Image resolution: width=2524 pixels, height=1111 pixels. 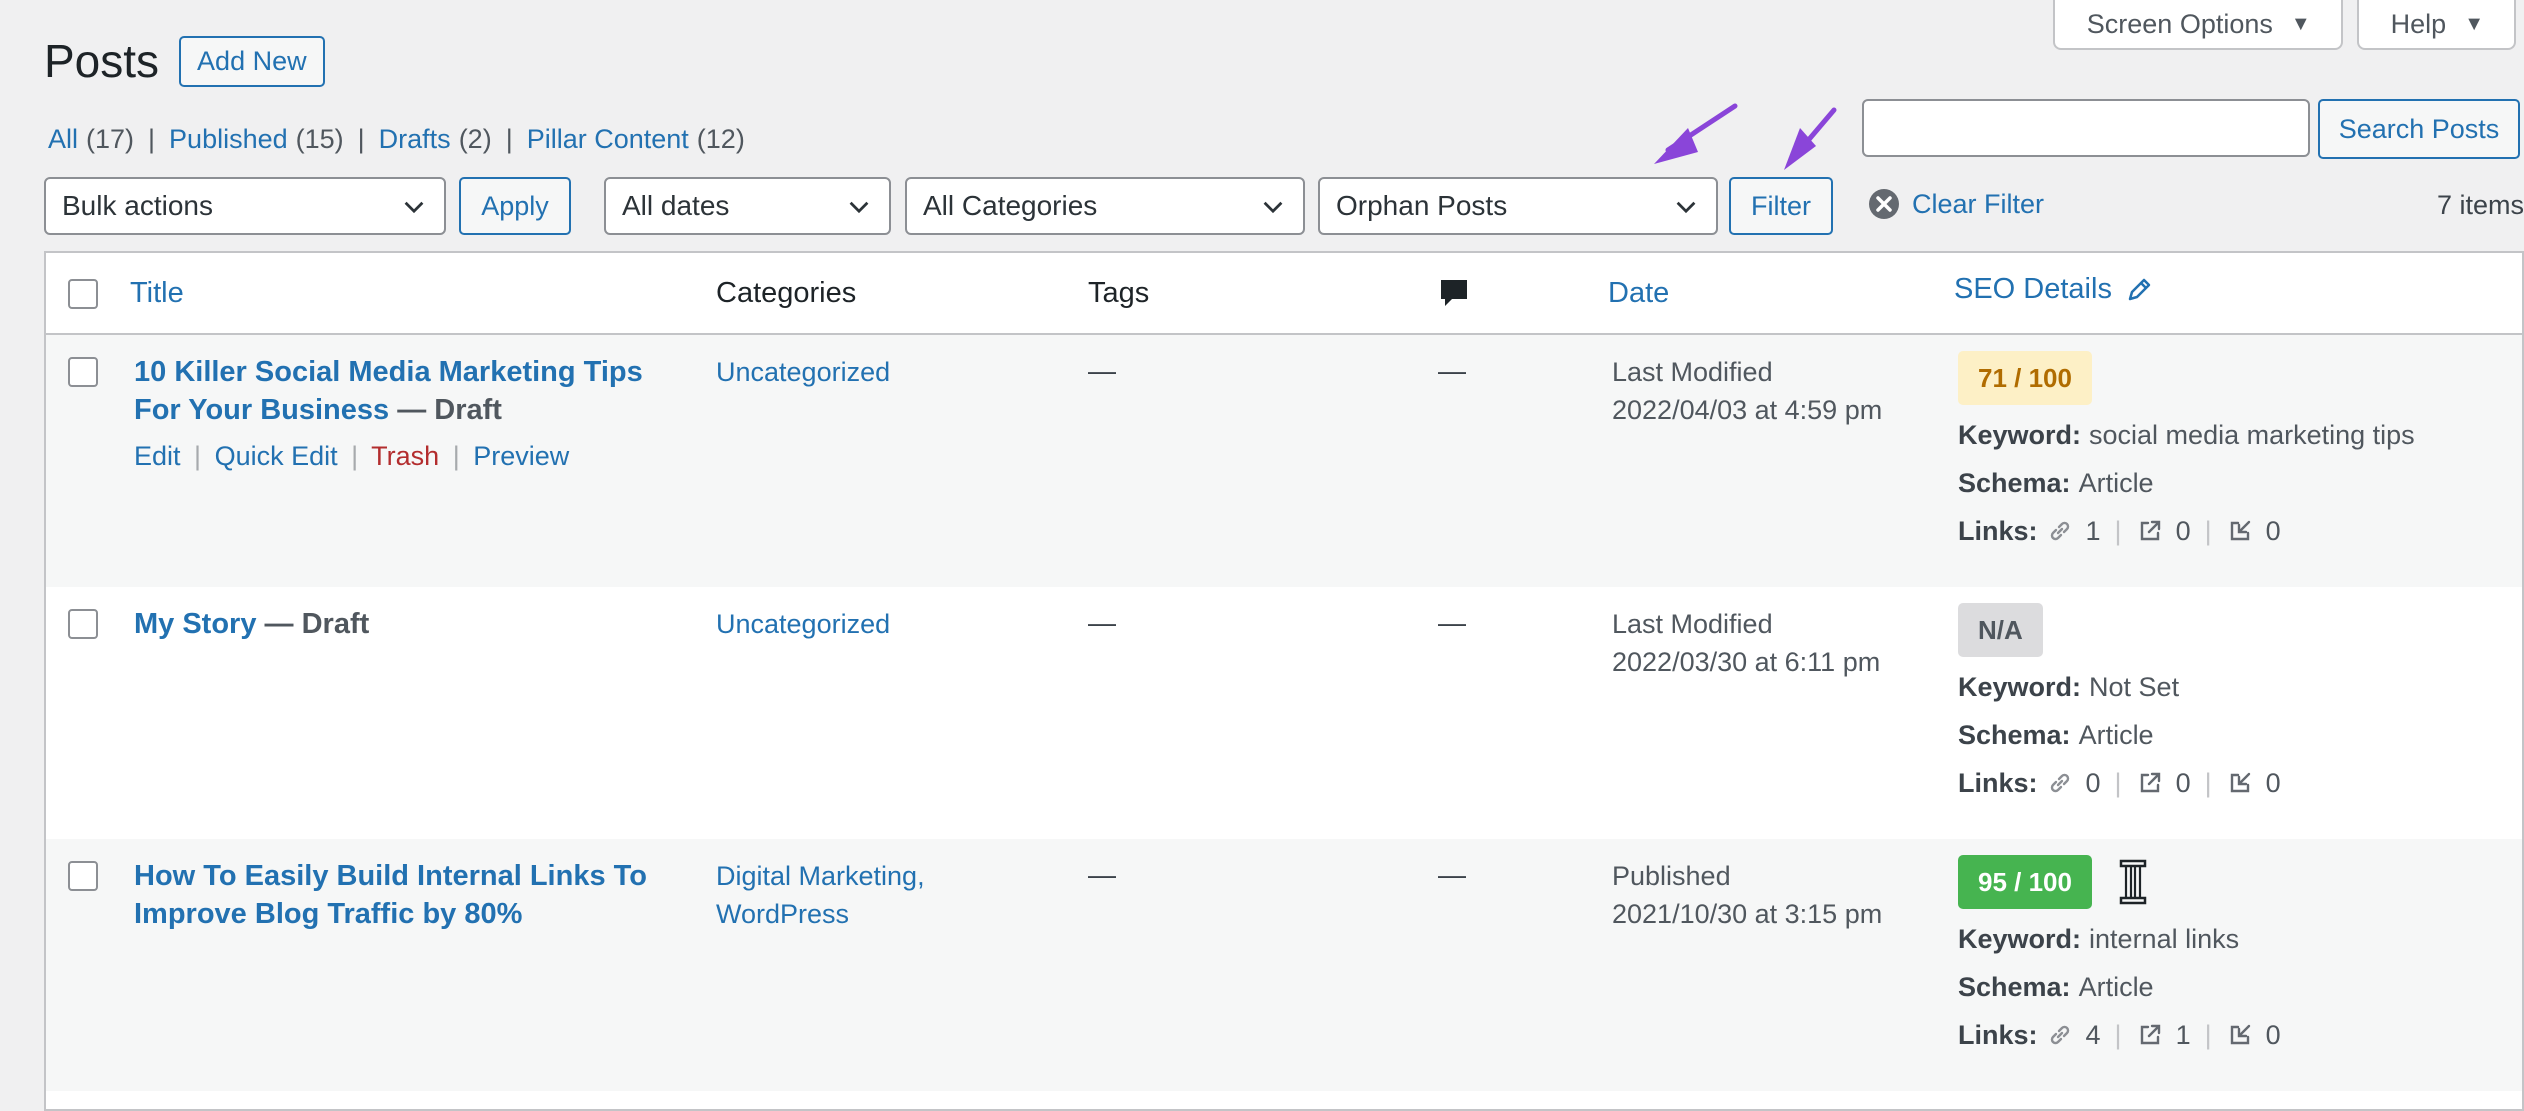 I want to click on bulk-actions-select: Bulk actions, so click(x=245, y=206).